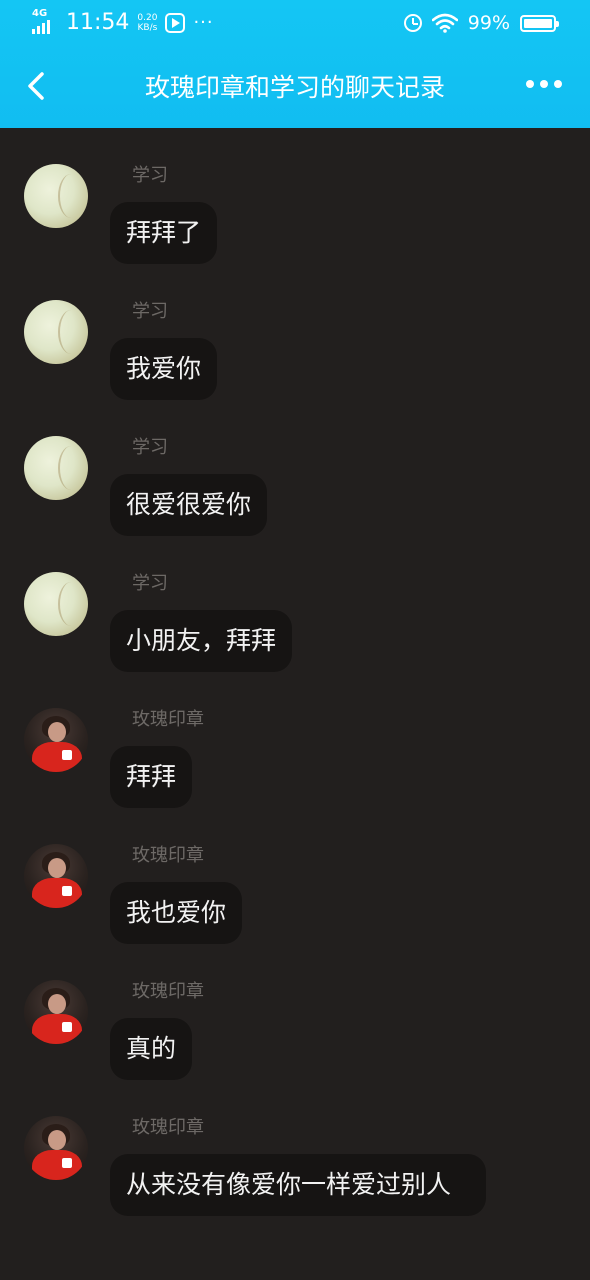  Describe the element at coordinates (298, 1185) in the screenshot. I see `message-bubble: 从来没有像爱你一样爱过别人` at that location.